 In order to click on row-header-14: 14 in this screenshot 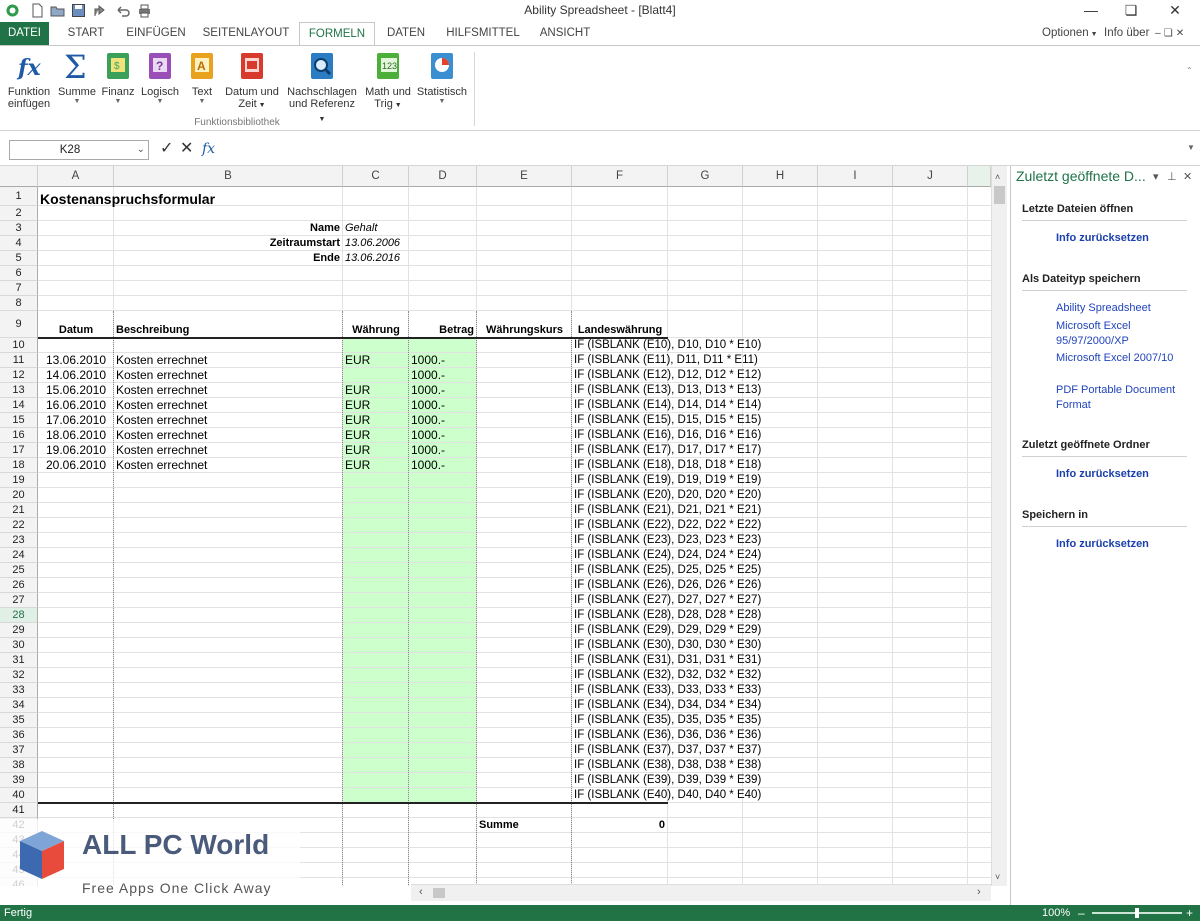, I will do `click(19, 405)`.